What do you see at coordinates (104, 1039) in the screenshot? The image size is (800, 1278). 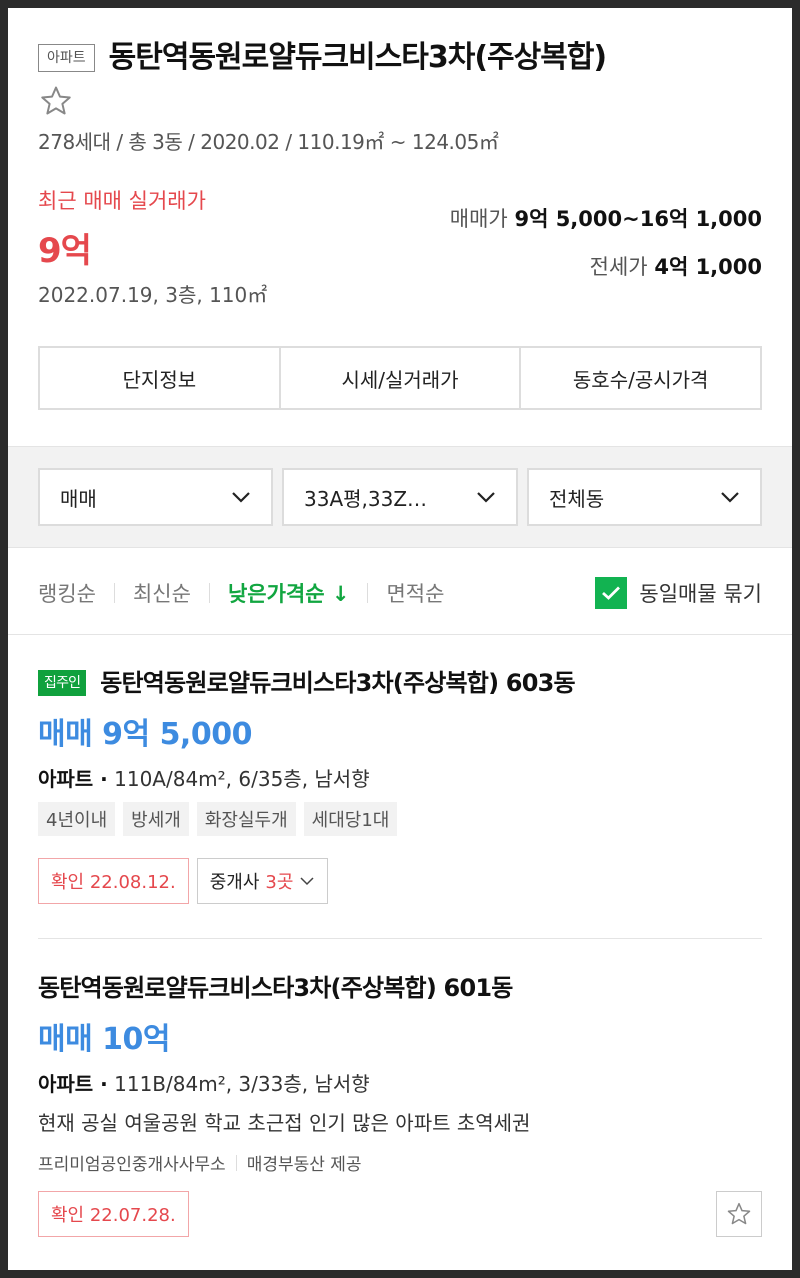 I see `listing-price: 매매 10억` at bounding box center [104, 1039].